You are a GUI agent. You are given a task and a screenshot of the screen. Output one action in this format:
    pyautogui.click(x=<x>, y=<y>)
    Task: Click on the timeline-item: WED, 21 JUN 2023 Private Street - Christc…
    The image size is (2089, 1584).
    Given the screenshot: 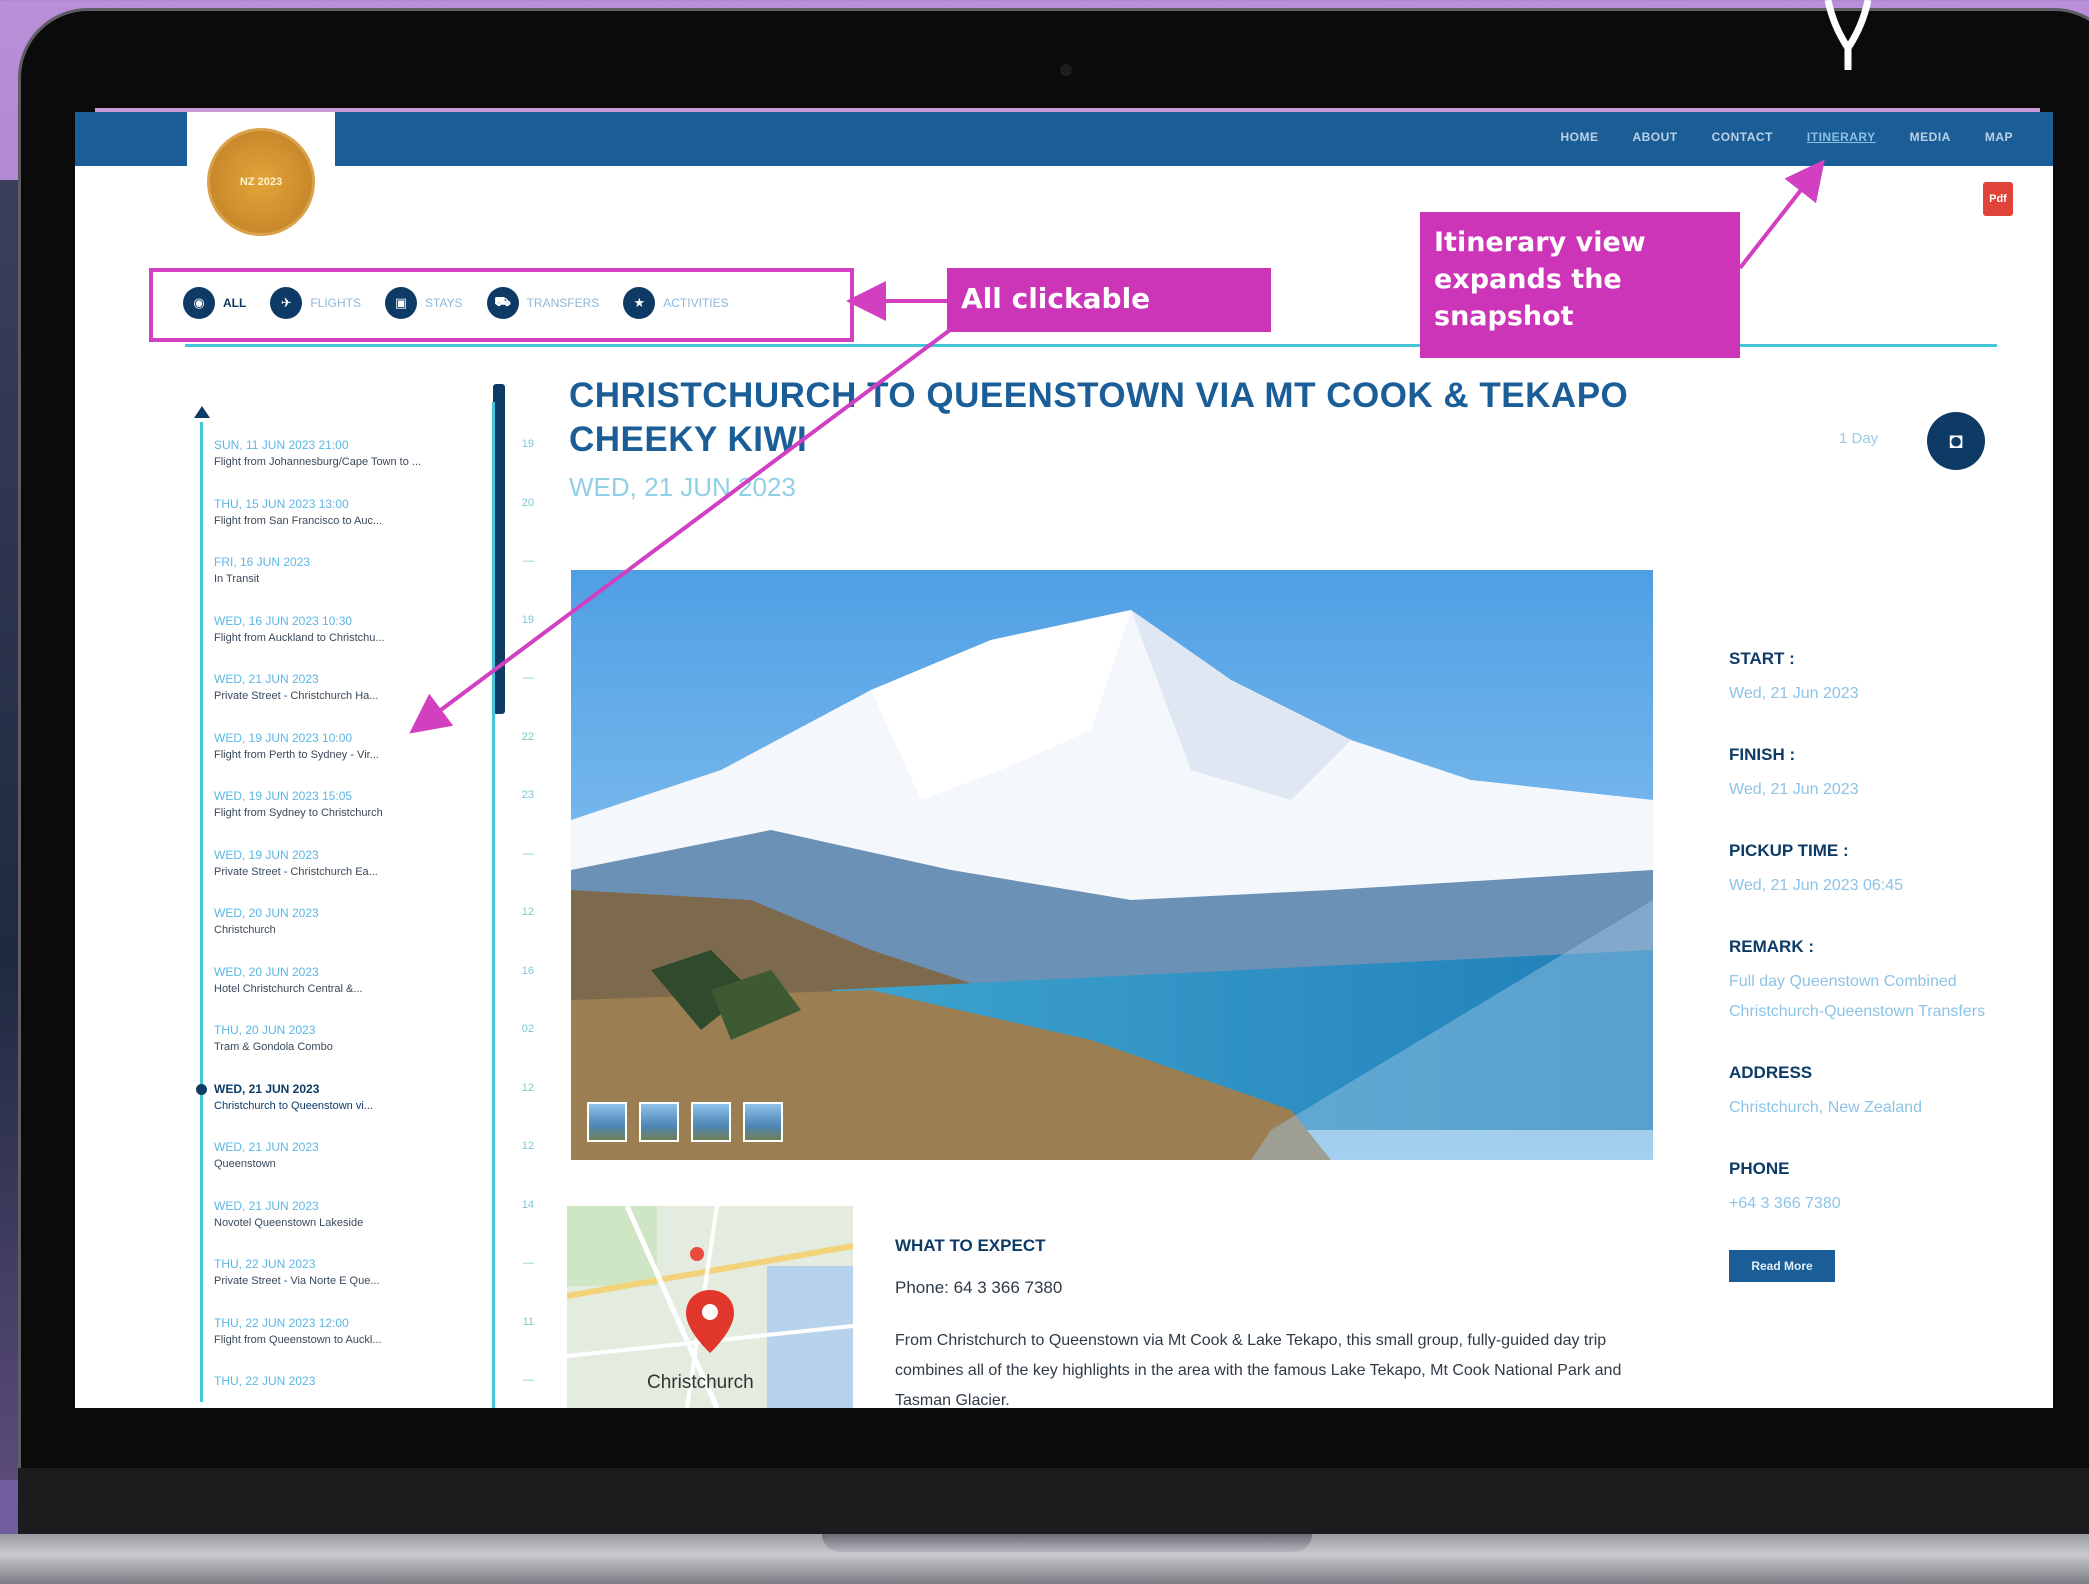 What is the action you would take?
    pyautogui.click(x=374, y=687)
    